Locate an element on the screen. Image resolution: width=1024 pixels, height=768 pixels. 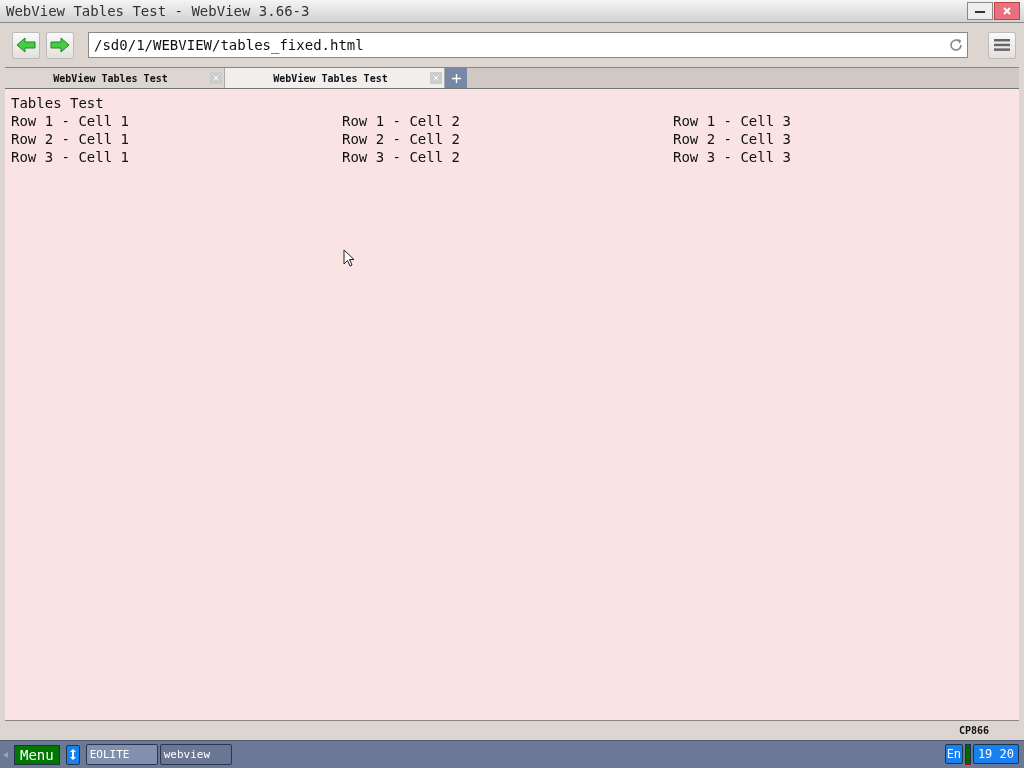
clock: 19 20 is located at coordinates (995, 754).